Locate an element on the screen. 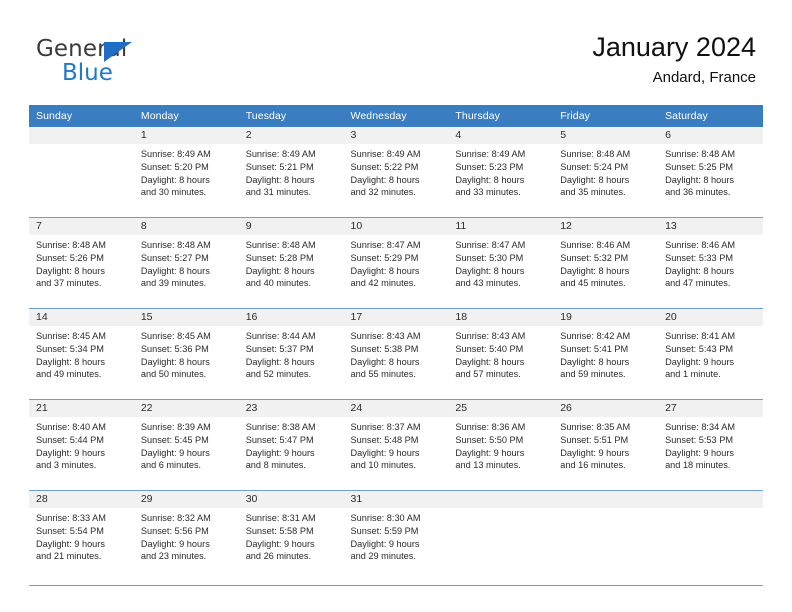 Image resolution: width=792 pixels, height=612 pixels. sunset-text: Sunset: 5:27 PM is located at coordinates (174, 257).